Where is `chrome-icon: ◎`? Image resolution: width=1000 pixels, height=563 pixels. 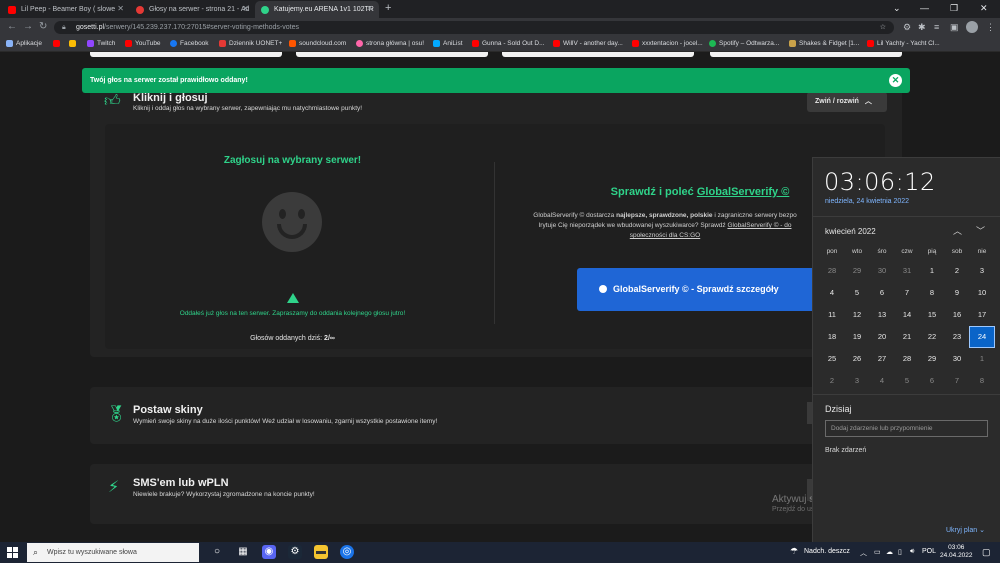 chrome-icon: ◎ is located at coordinates (347, 552).